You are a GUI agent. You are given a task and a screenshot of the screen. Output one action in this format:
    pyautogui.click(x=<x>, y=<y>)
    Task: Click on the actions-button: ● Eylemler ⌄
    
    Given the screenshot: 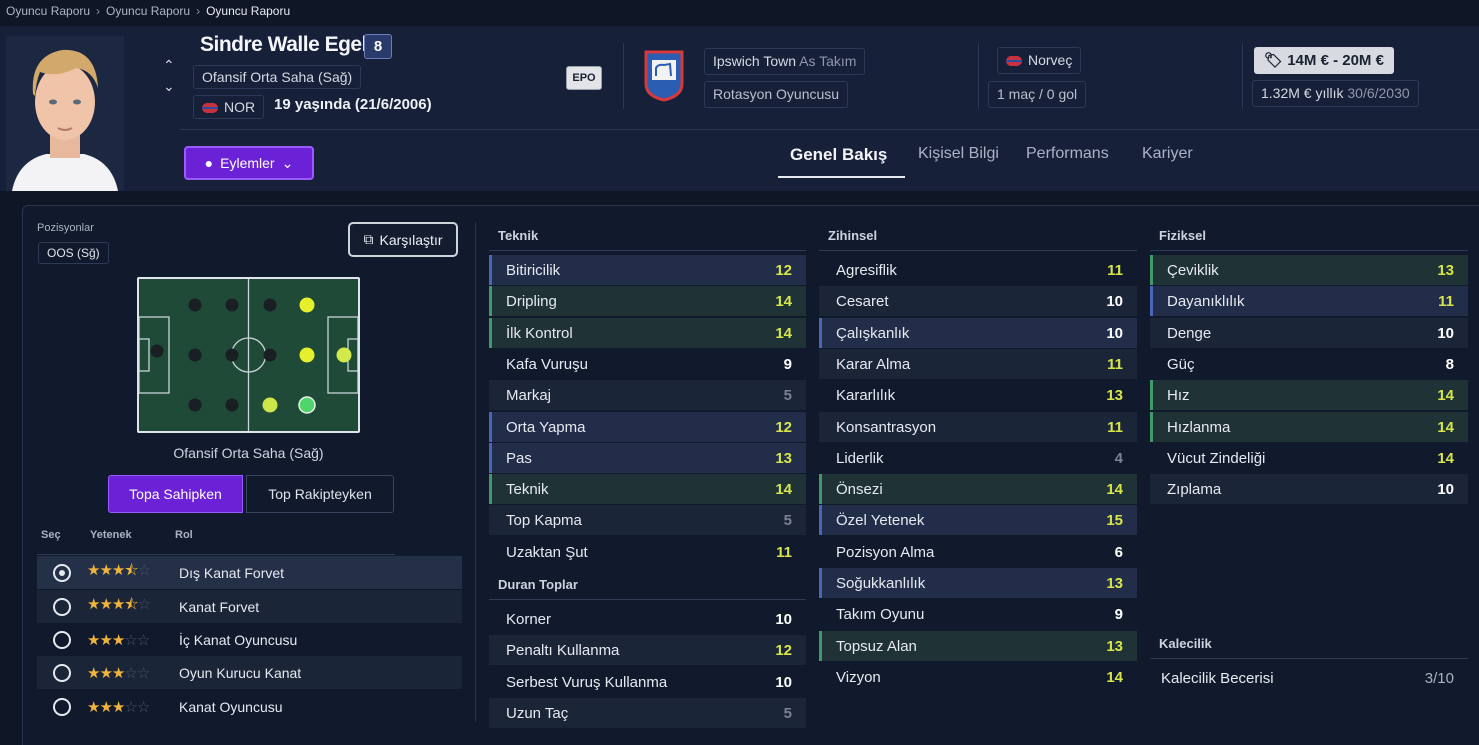 What is the action you would take?
    pyautogui.click(x=249, y=163)
    